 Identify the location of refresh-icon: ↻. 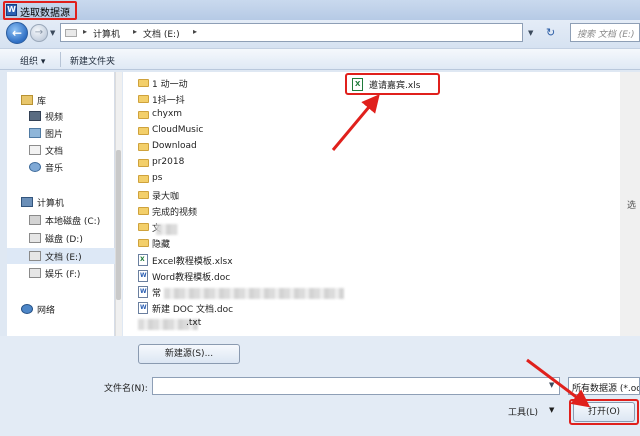
(550, 32).